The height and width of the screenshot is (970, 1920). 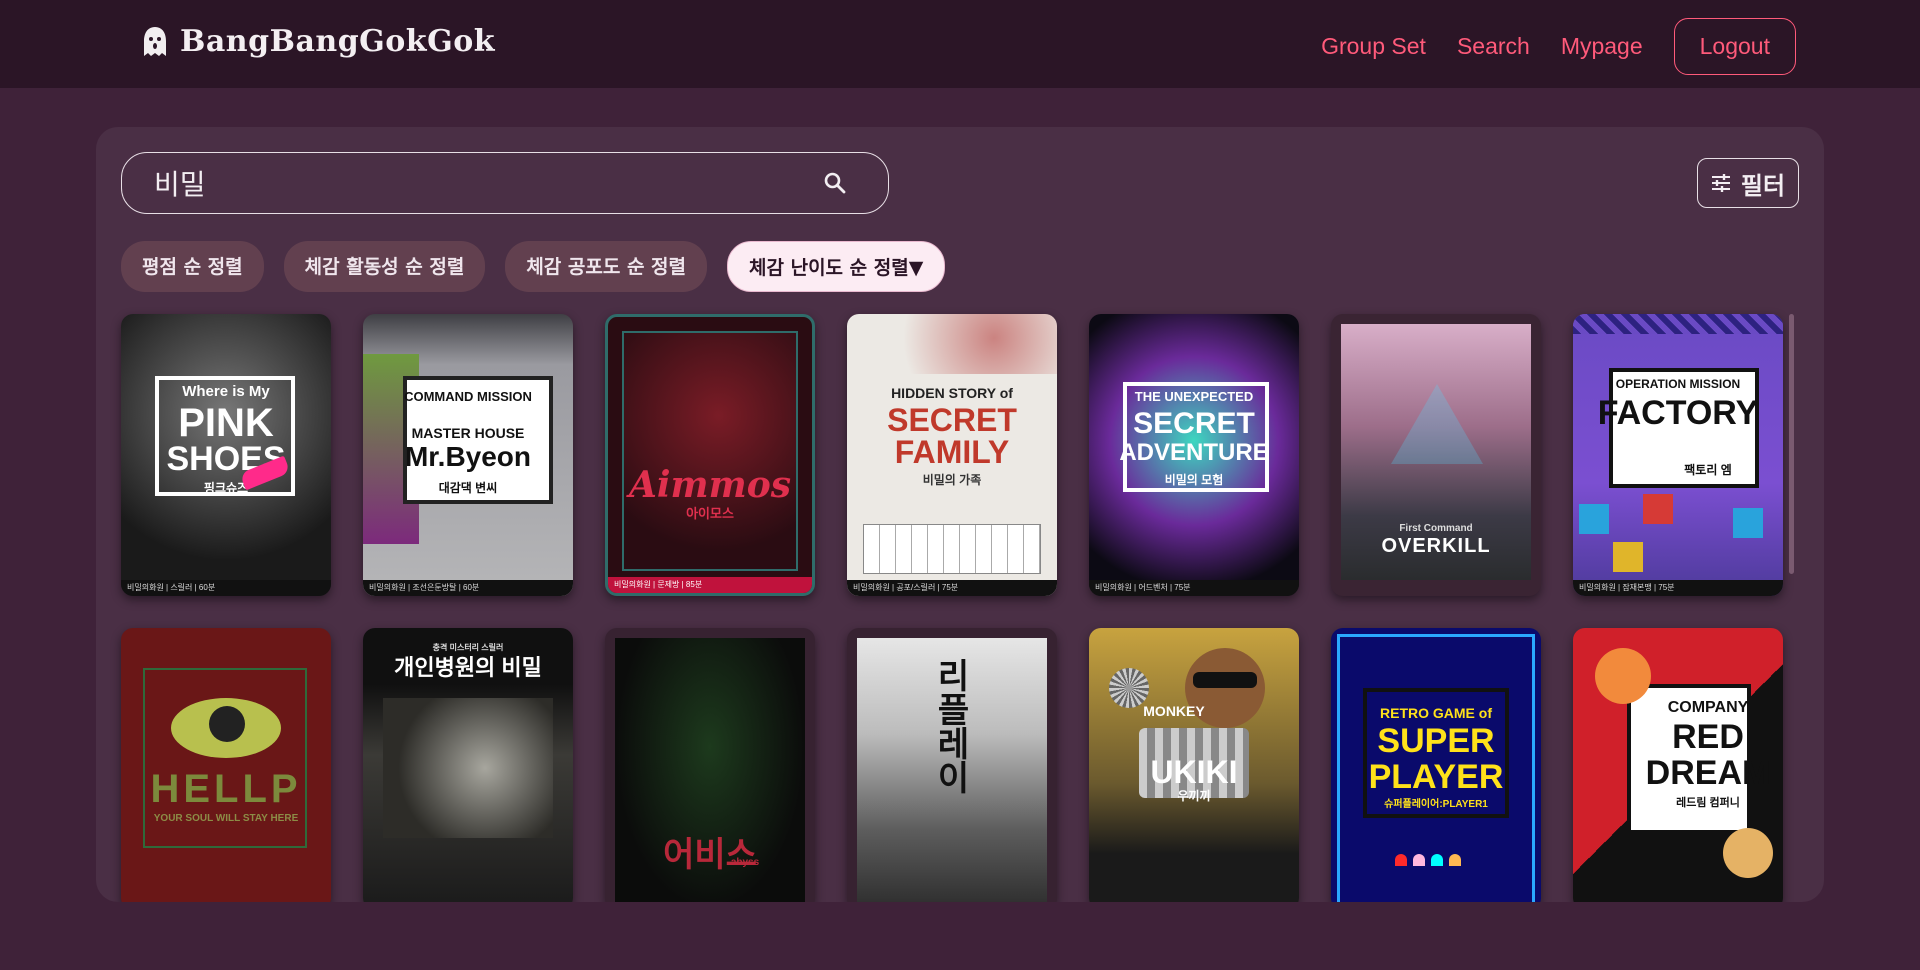 I want to click on poster-title: SUPER, so click(x=1436, y=741).